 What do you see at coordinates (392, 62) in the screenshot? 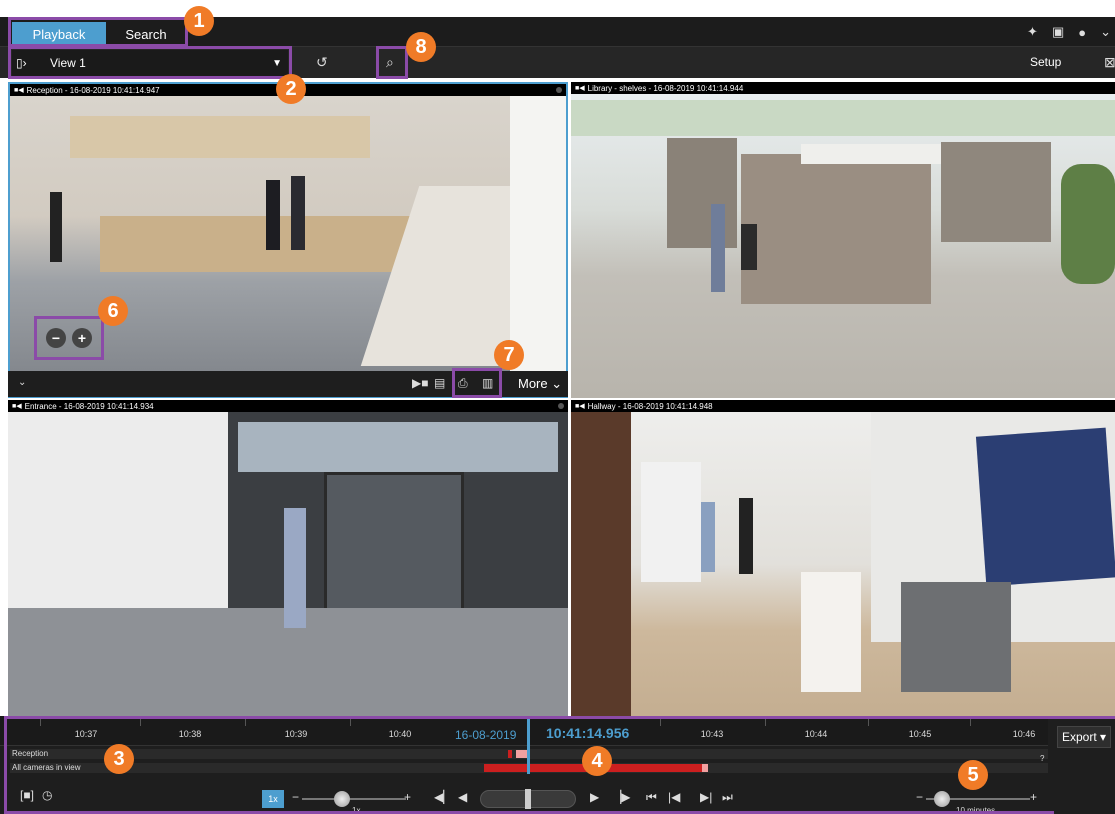
I see `search-view-highlight` at bounding box center [392, 62].